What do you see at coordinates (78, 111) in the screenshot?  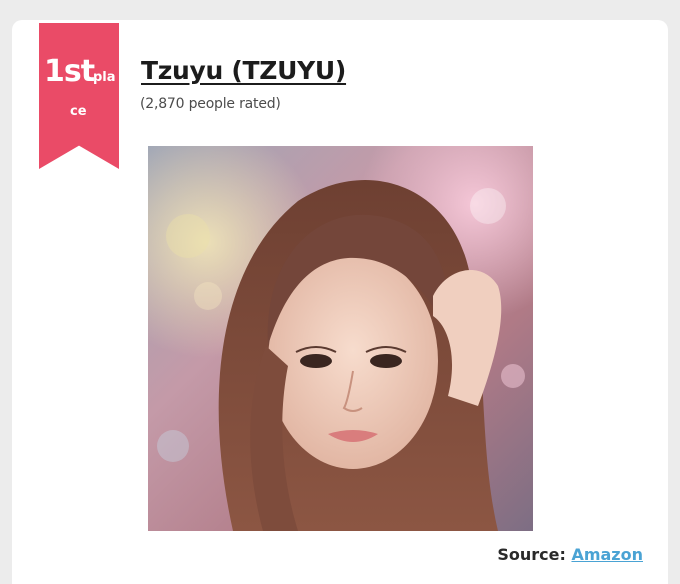 I see `rank-suffix-line2: ce` at bounding box center [78, 111].